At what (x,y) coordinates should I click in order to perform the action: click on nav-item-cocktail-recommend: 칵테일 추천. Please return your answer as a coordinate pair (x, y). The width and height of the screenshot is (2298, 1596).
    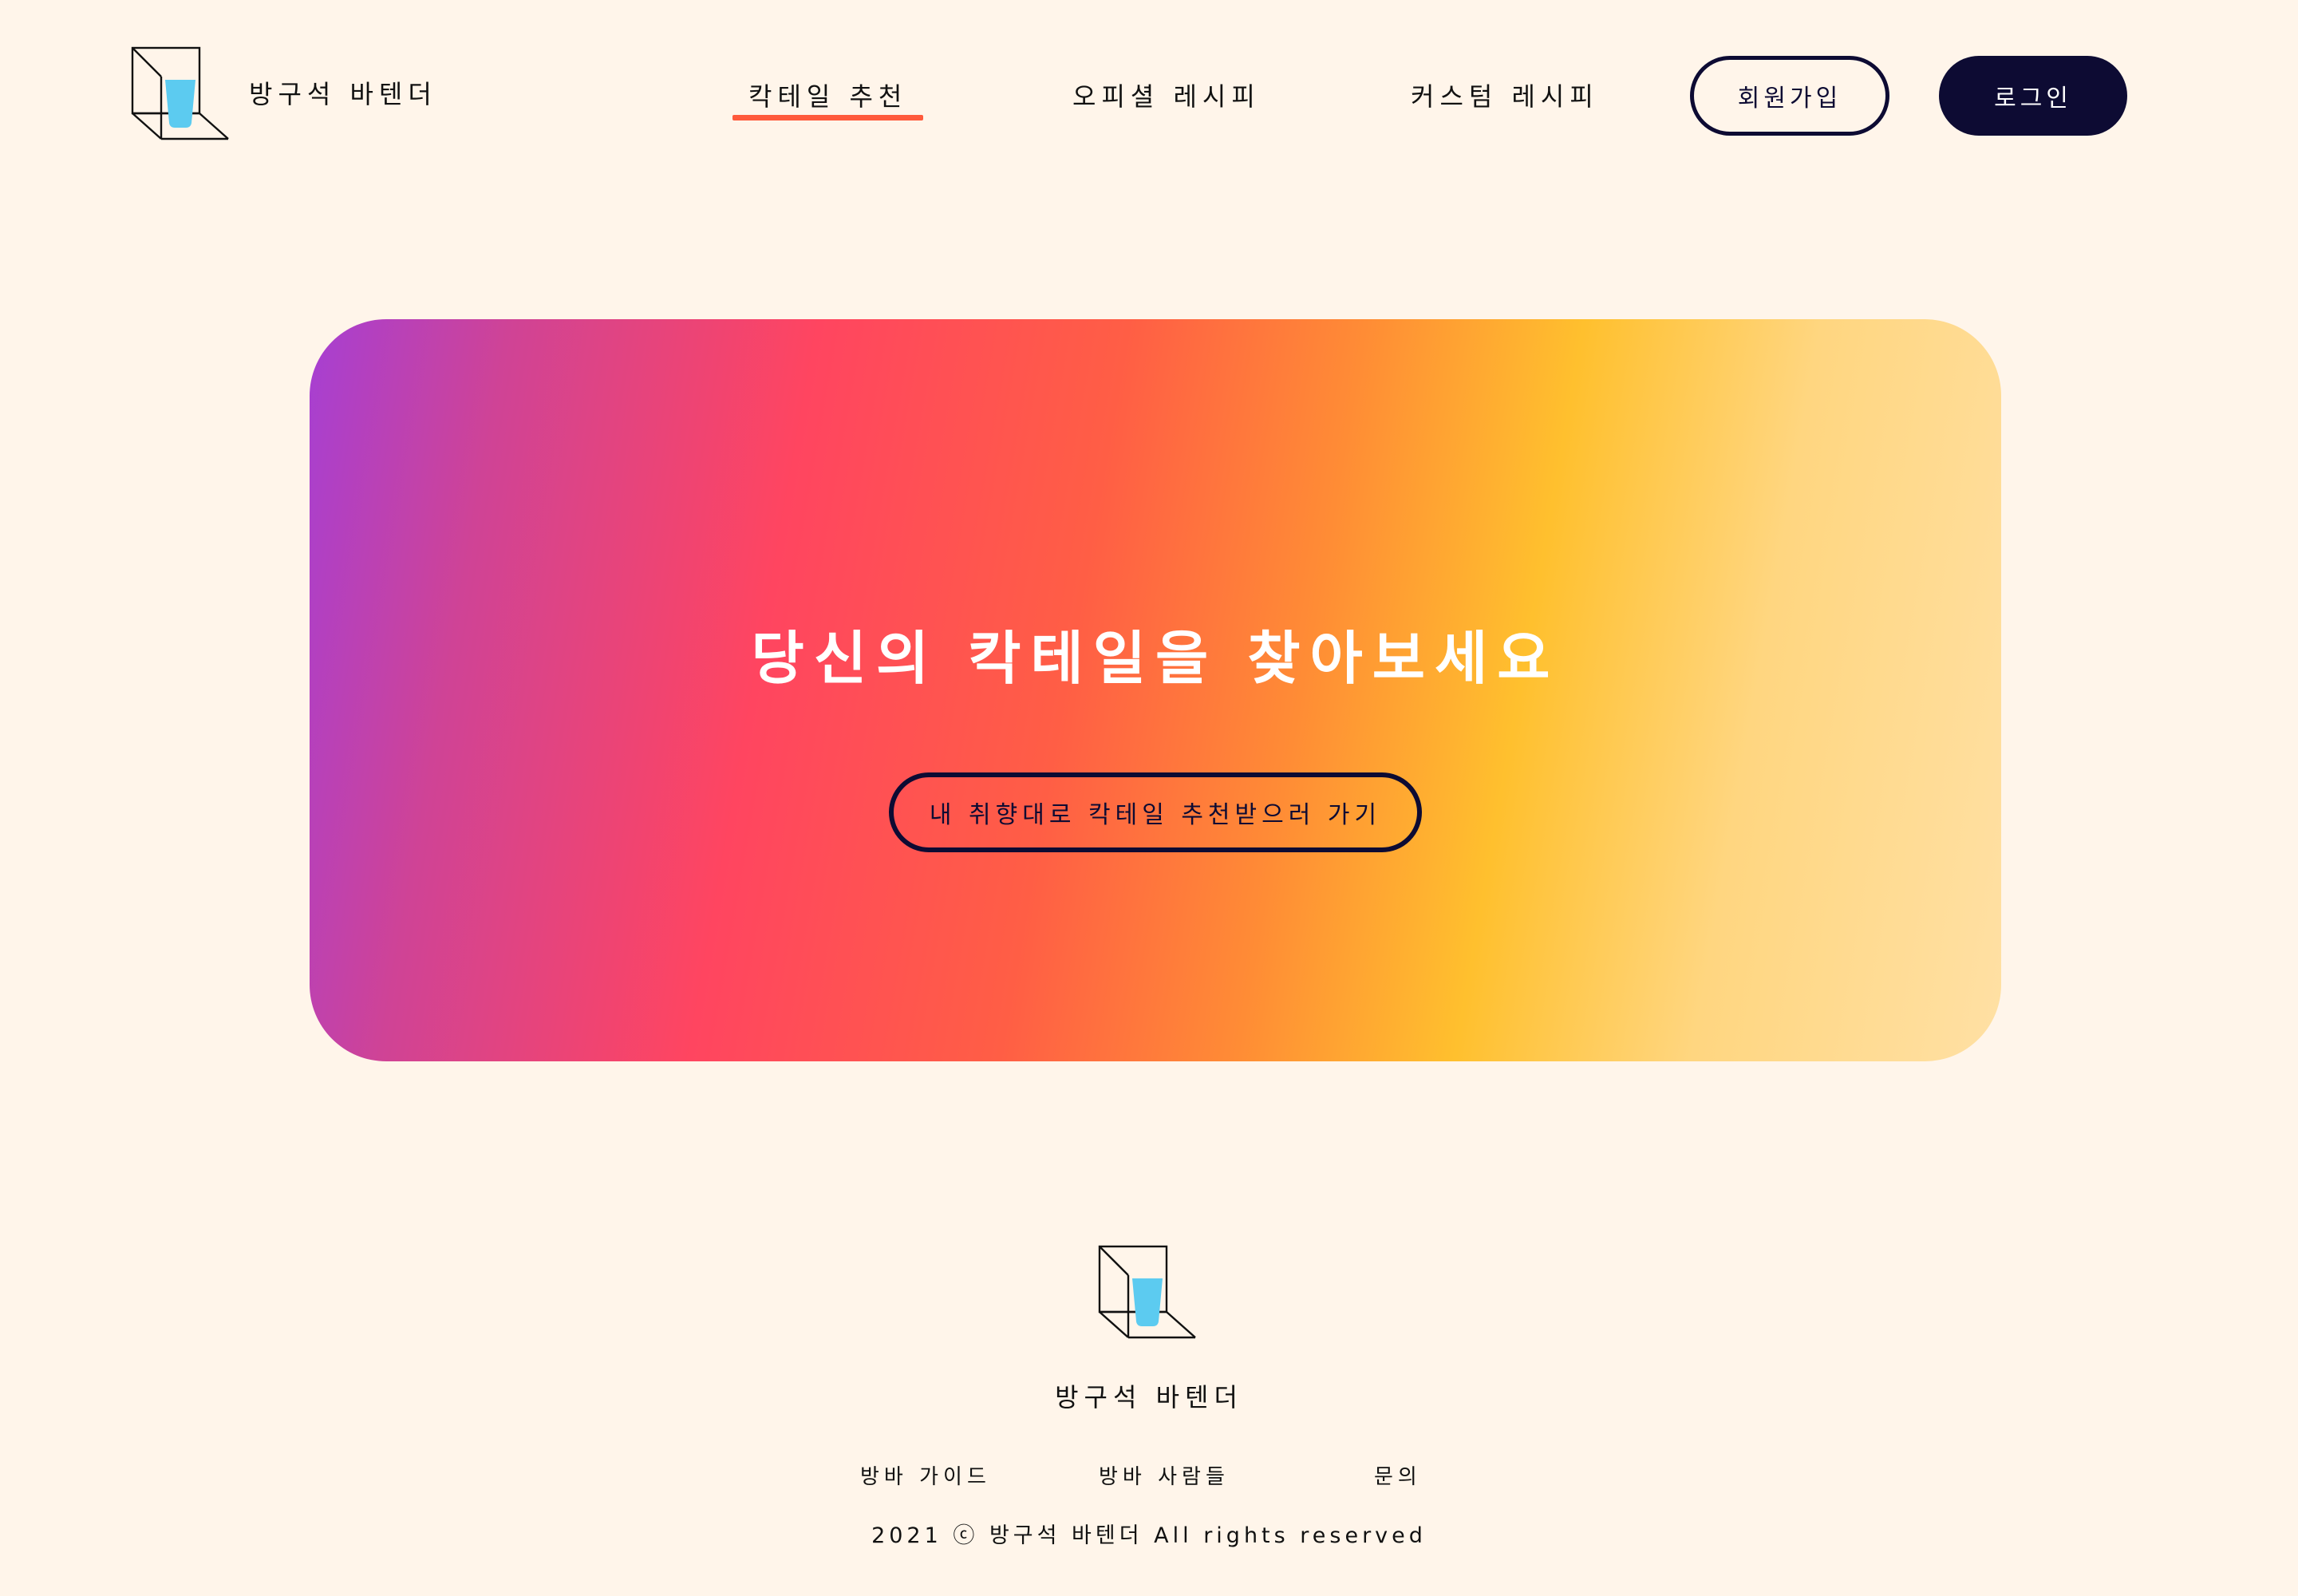
    Looking at the image, I should click on (828, 98).